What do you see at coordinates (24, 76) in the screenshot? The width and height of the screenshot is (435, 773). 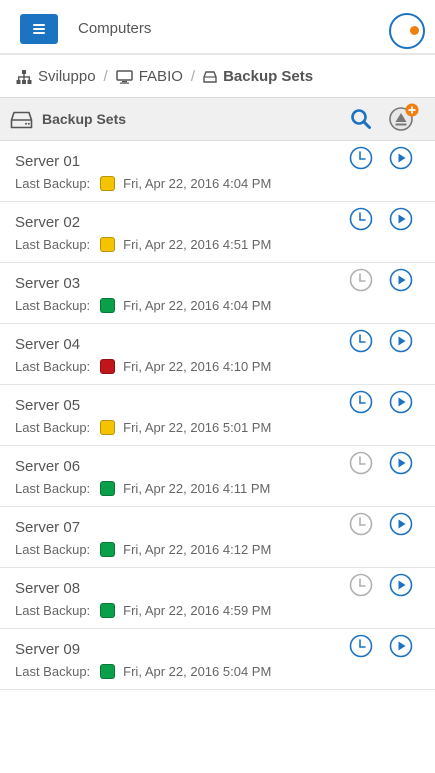 I see `sitemap-icon` at bounding box center [24, 76].